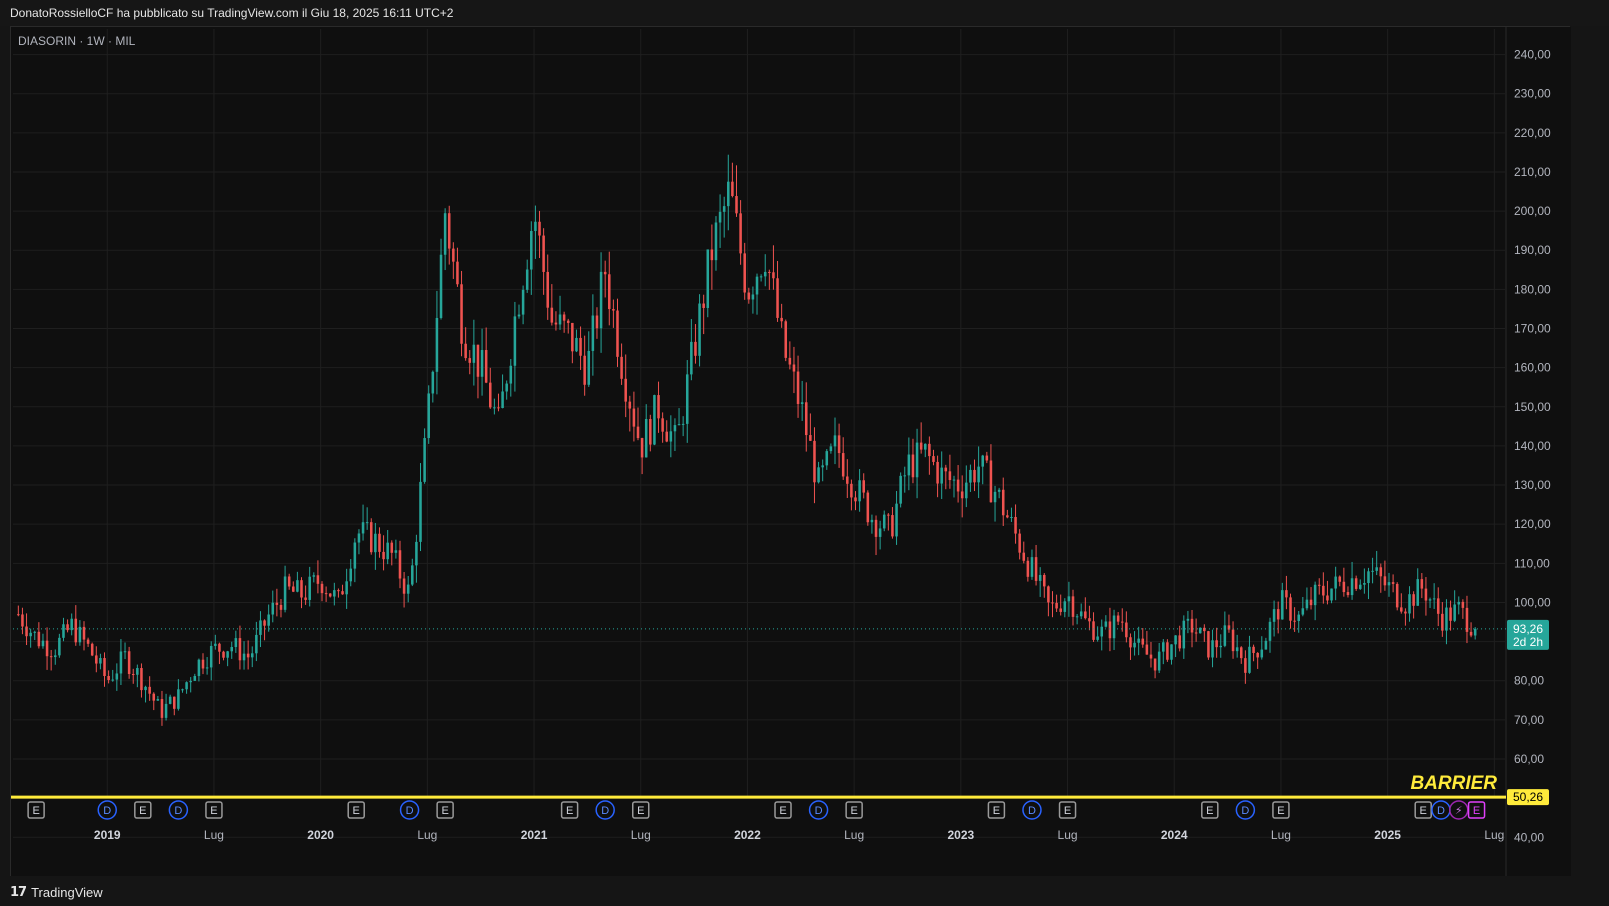  I want to click on y-tick-label: 70,00, so click(1529, 720).